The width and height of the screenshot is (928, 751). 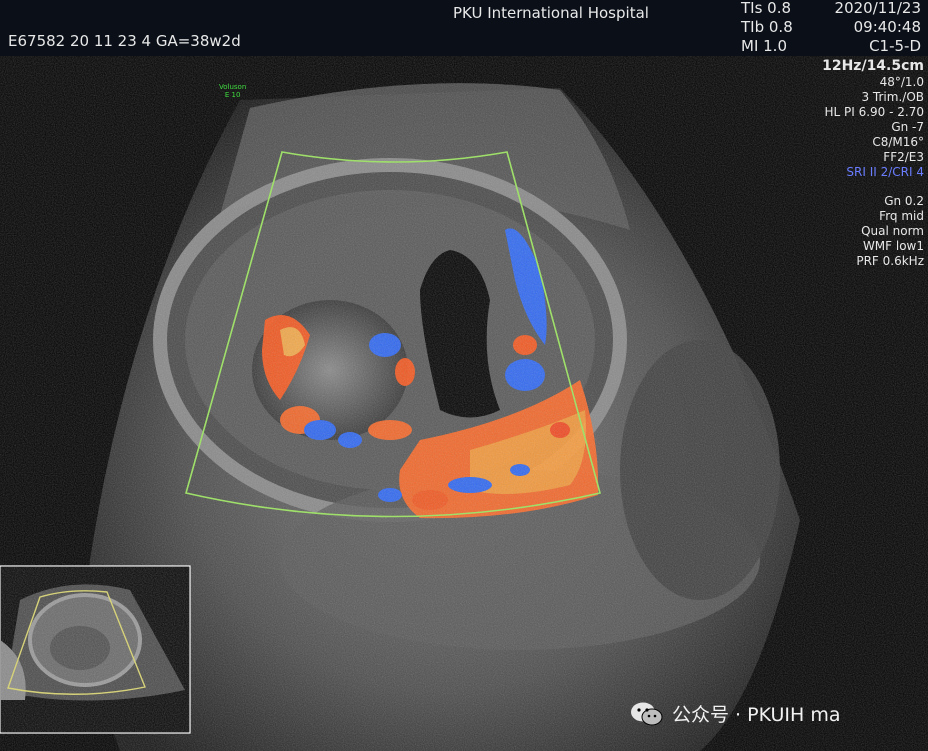 What do you see at coordinates (647, 713) in the screenshot?
I see `wechat-icon` at bounding box center [647, 713].